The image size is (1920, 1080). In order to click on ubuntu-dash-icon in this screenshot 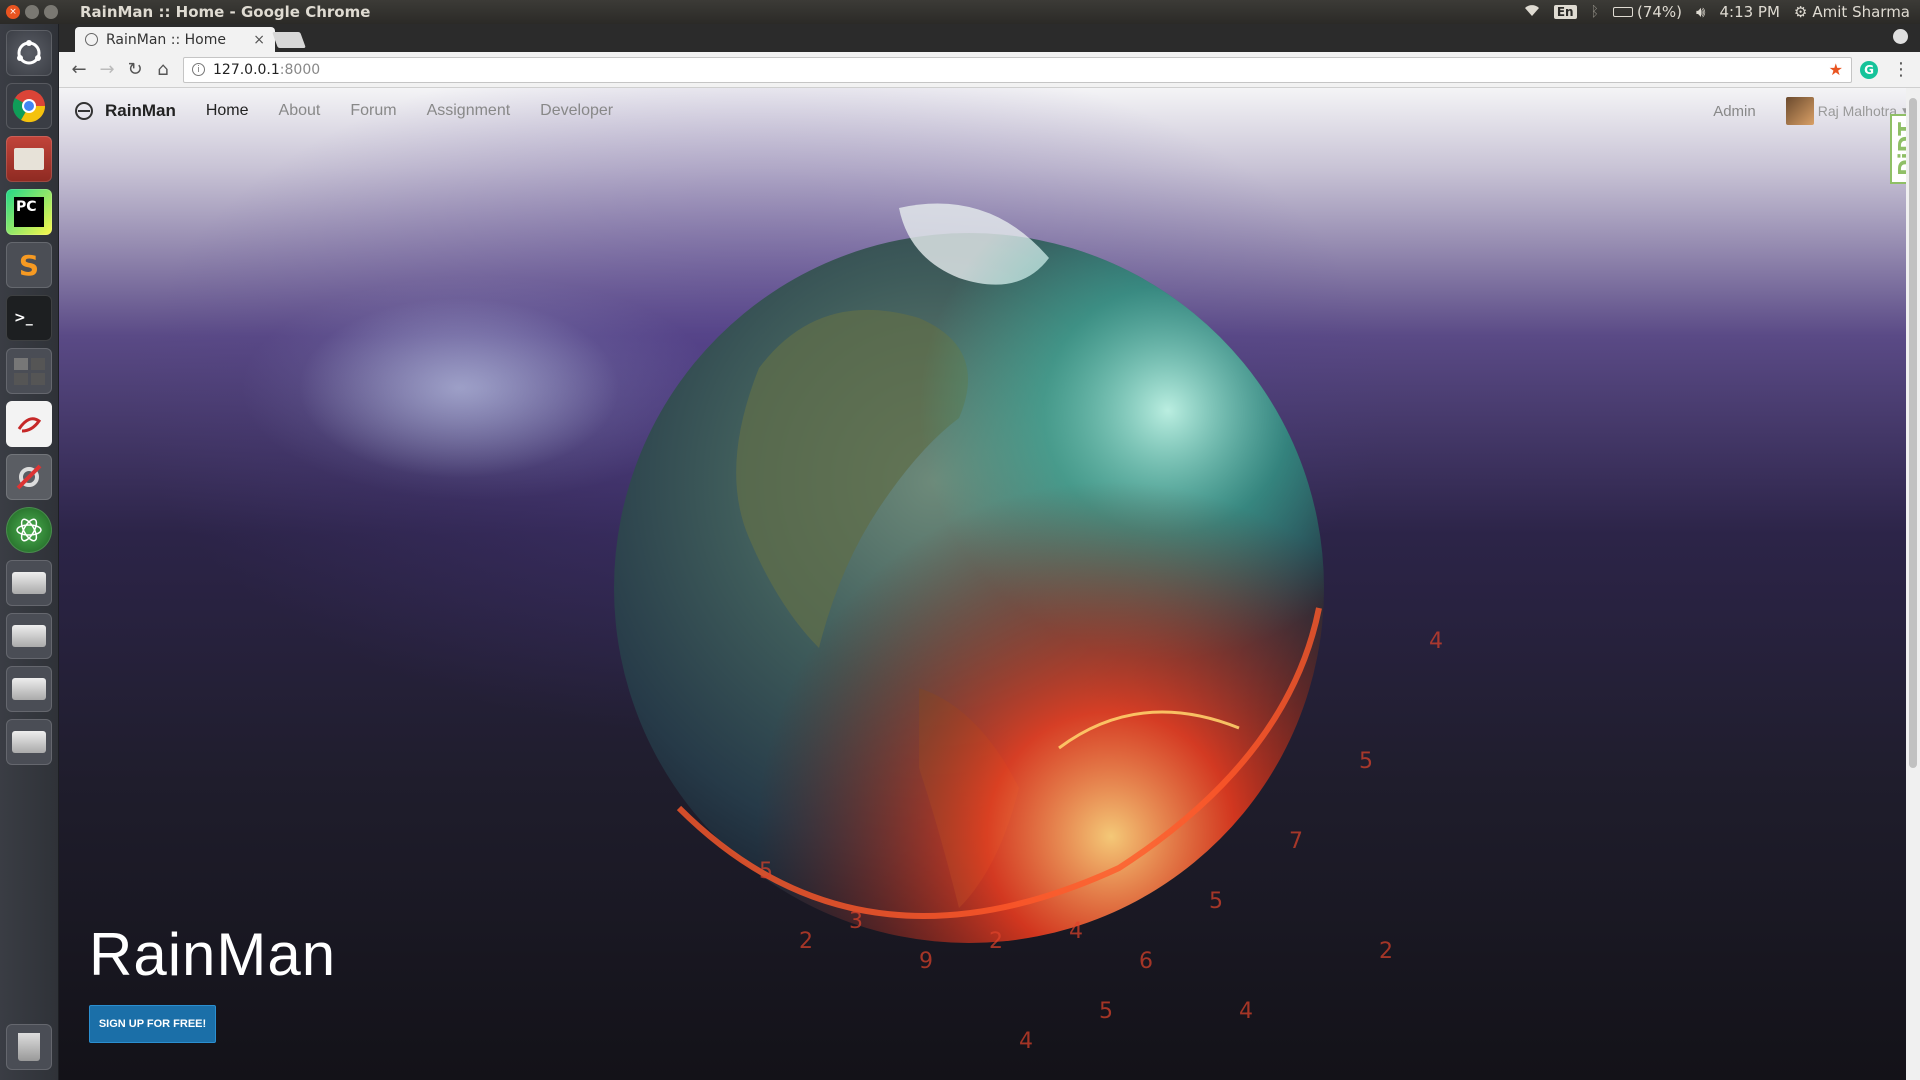, I will do `click(29, 53)`.